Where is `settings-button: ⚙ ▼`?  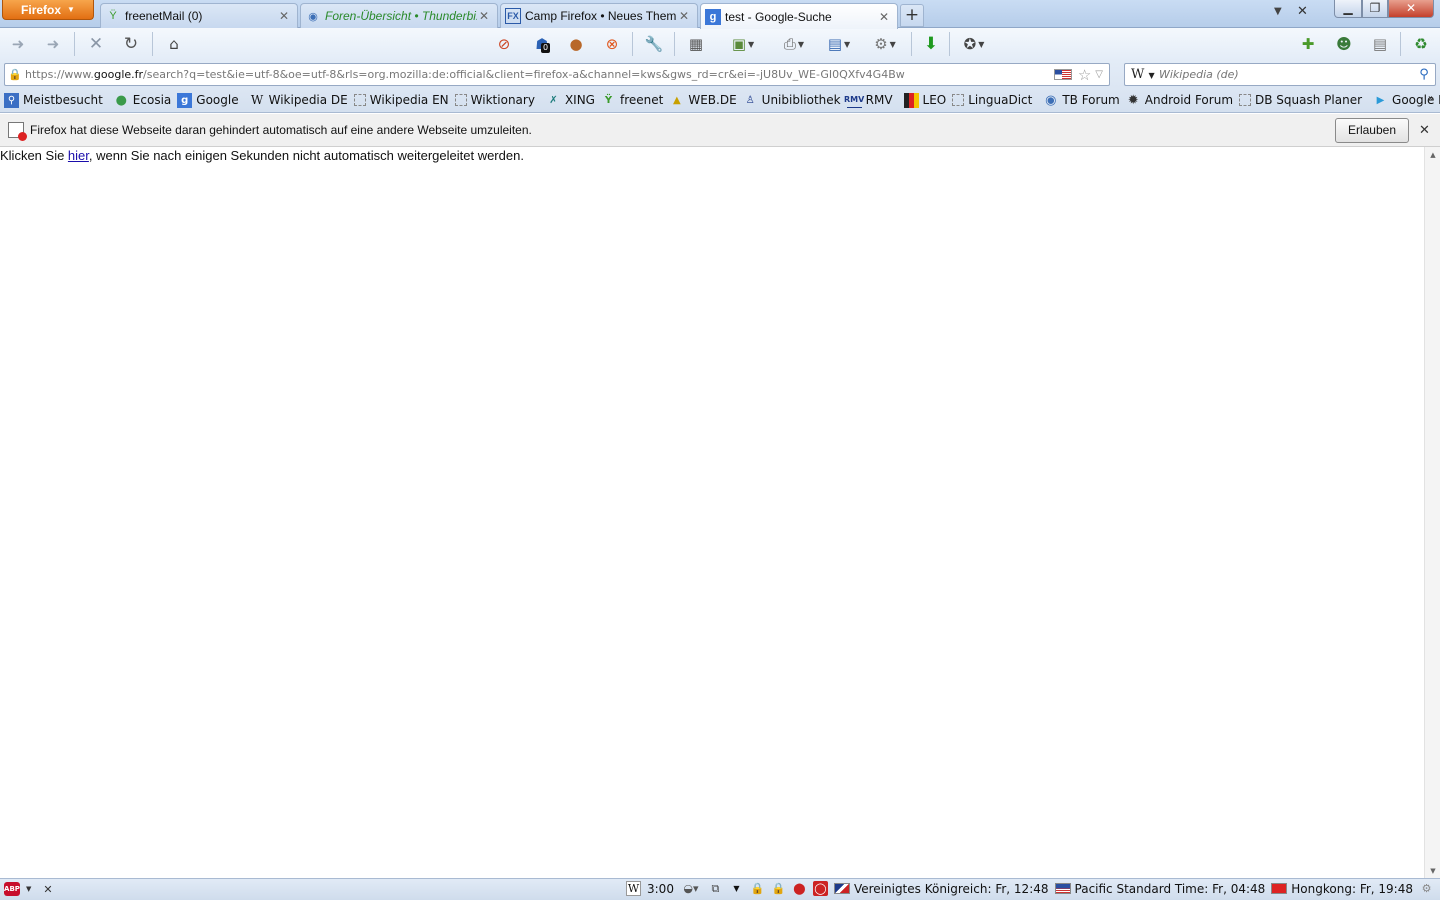
settings-button: ⚙ ▼ is located at coordinates (885, 44).